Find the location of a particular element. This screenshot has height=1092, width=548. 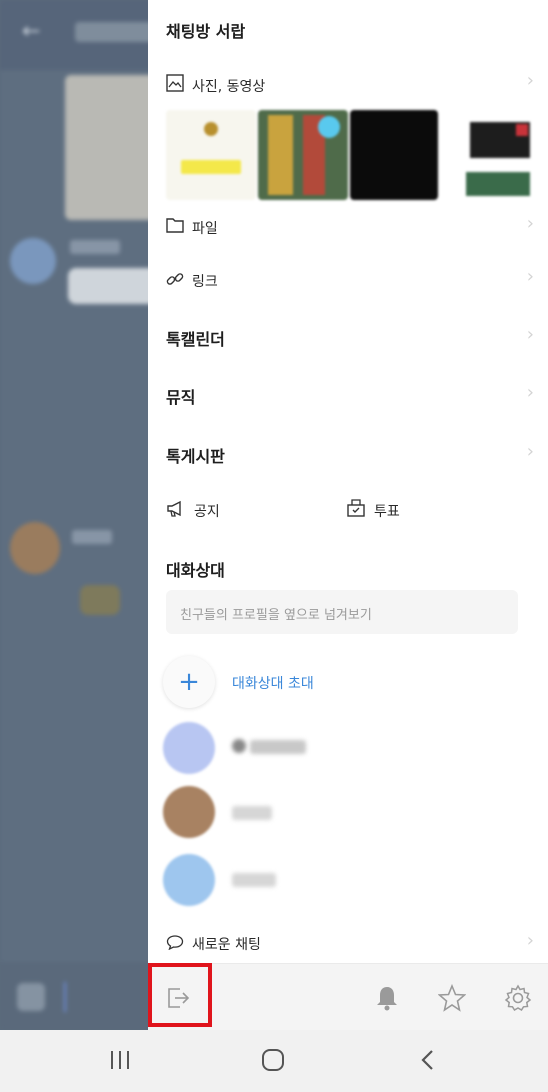

vote-label: 투표 is located at coordinates (387, 511).